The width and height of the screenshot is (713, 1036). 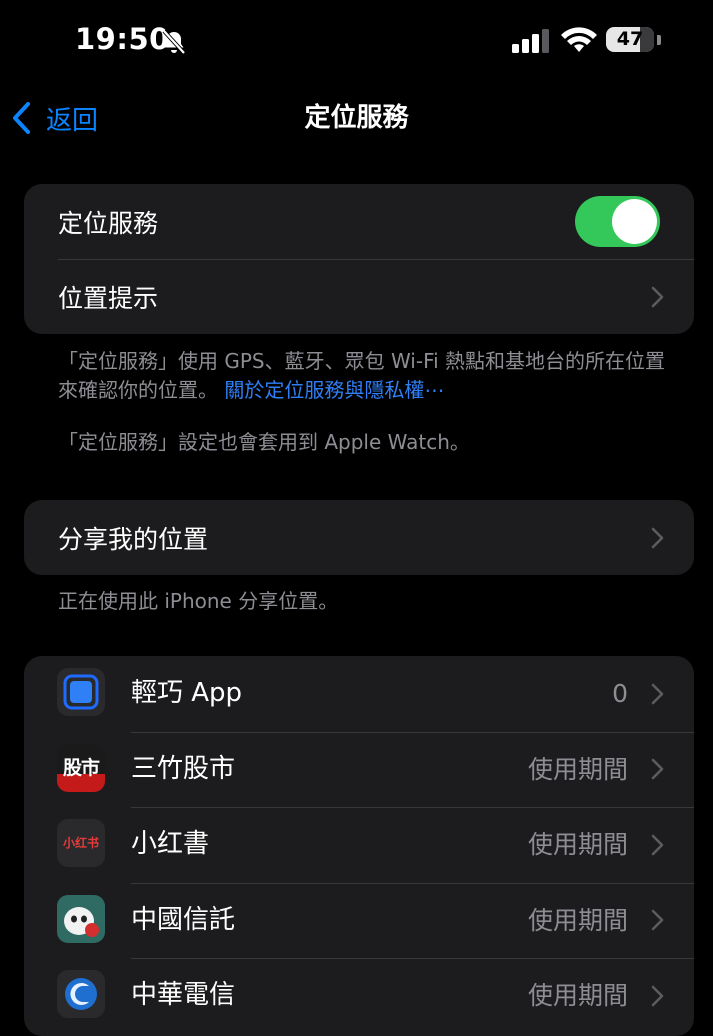 What do you see at coordinates (183, 919) in the screenshot?
I see `app-name: 中國信託` at bounding box center [183, 919].